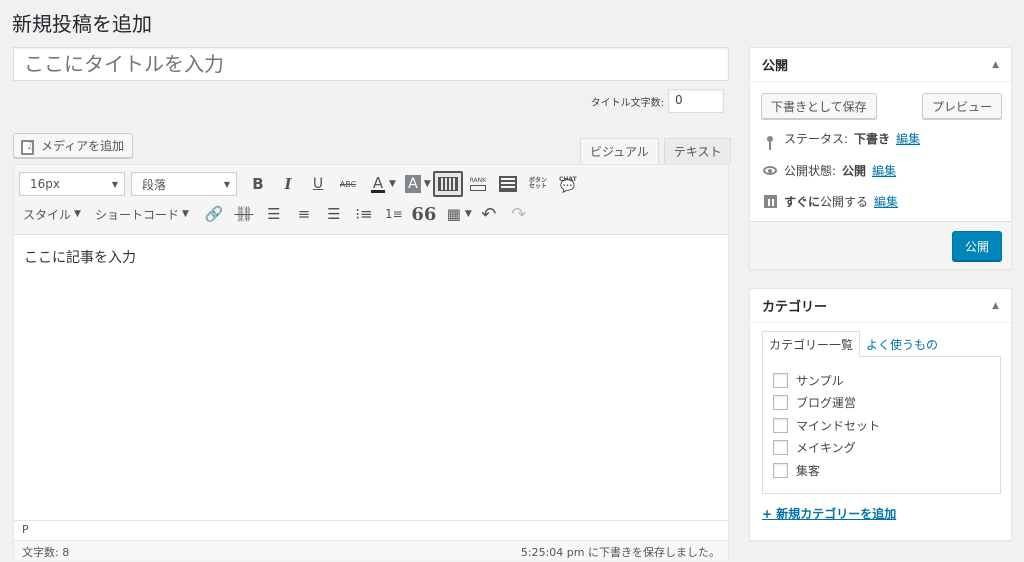 Image resolution: width=1024 pixels, height=562 pixels. What do you see at coordinates (881, 380) in the screenshot?
I see `list-item: サンプル` at bounding box center [881, 380].